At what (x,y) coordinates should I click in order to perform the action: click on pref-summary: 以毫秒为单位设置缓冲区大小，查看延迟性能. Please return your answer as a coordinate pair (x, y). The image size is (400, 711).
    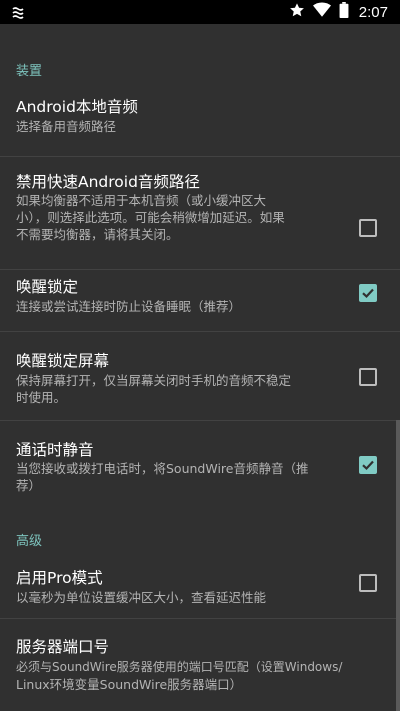
    Looking at the image, I should click on (141, 597).